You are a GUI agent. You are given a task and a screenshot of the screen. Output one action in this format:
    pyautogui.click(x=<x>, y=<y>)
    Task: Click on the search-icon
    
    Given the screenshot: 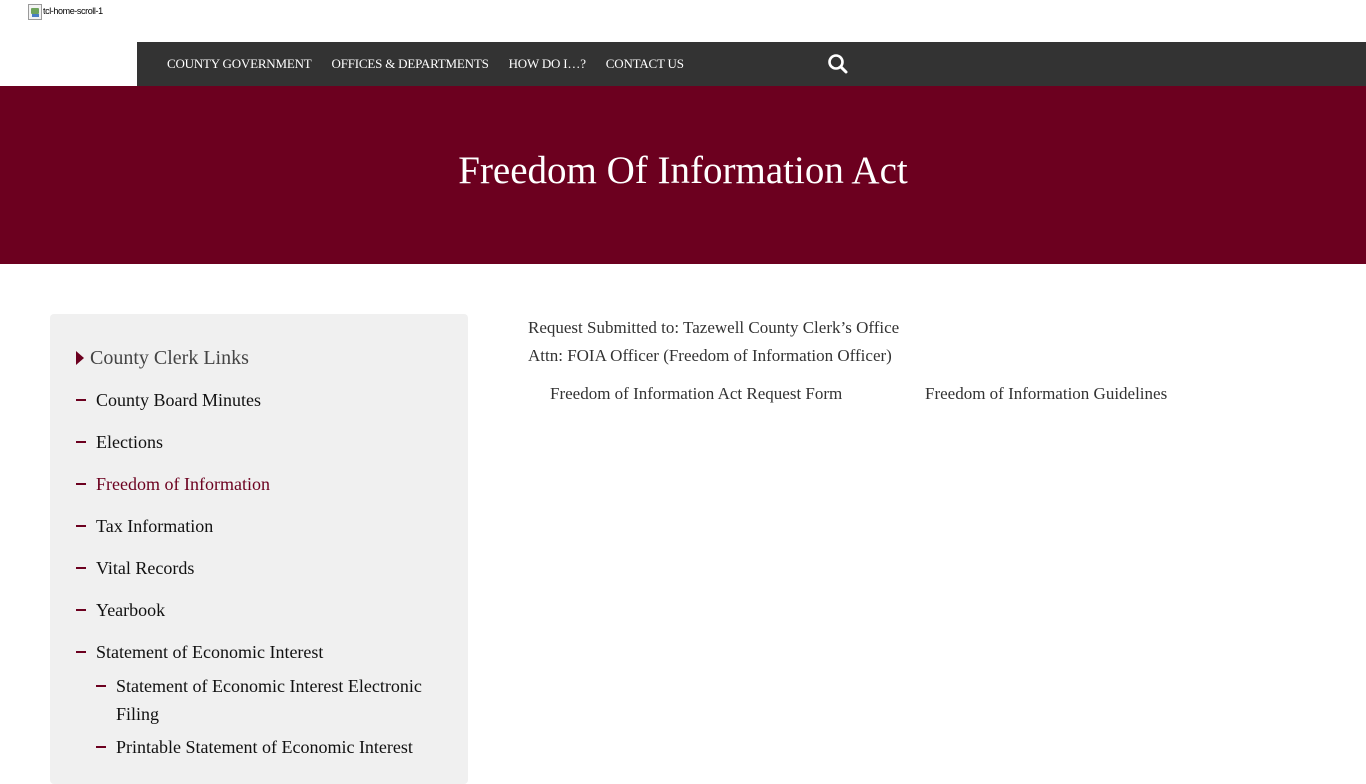 What is the action you would take?
    pyautogui.click(x=838, y=64)
    